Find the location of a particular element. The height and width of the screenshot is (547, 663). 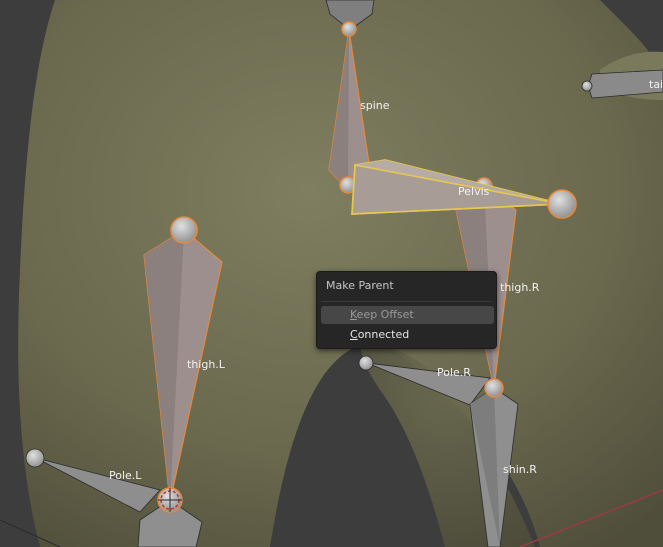

menu-item-connected: Connected is located at coordinates (407, 335).